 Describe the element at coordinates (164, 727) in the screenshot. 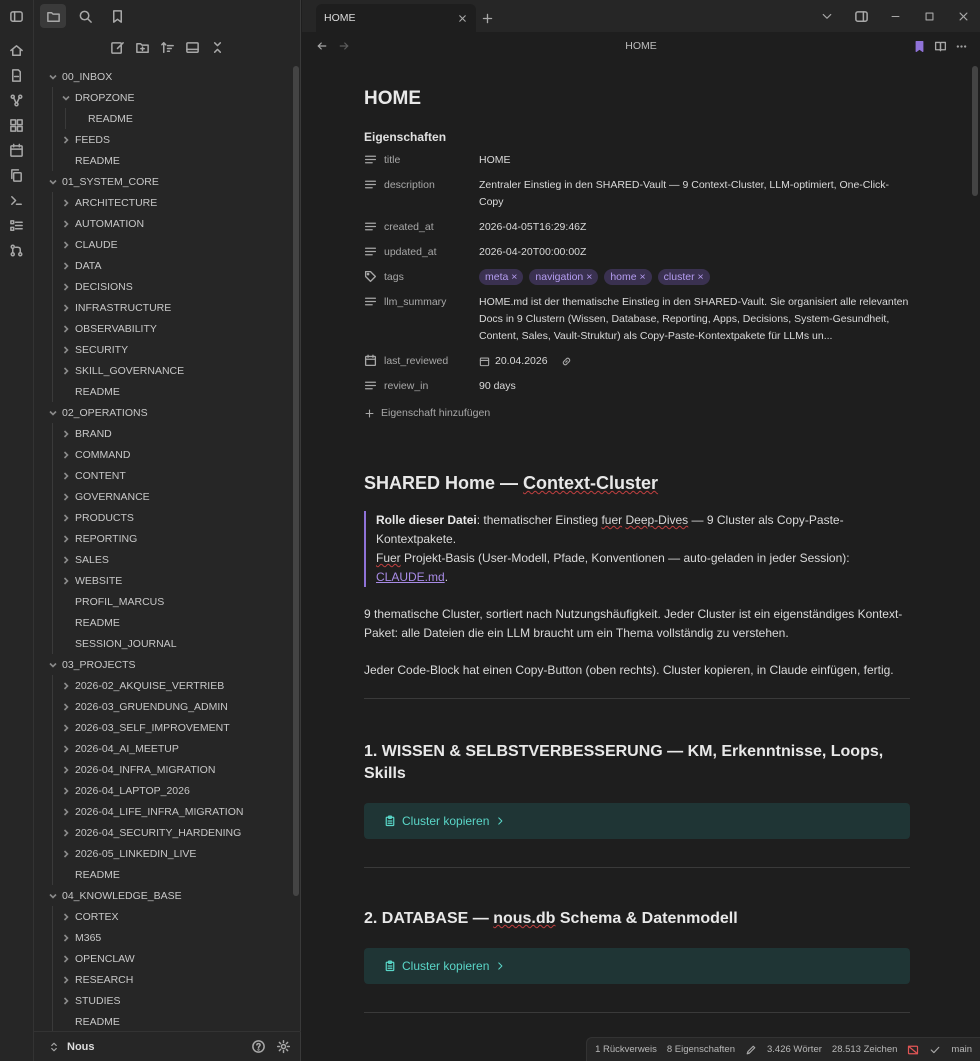

I see `folder-item: 2026-03_SELF_IMPROVEMENT` at that location.